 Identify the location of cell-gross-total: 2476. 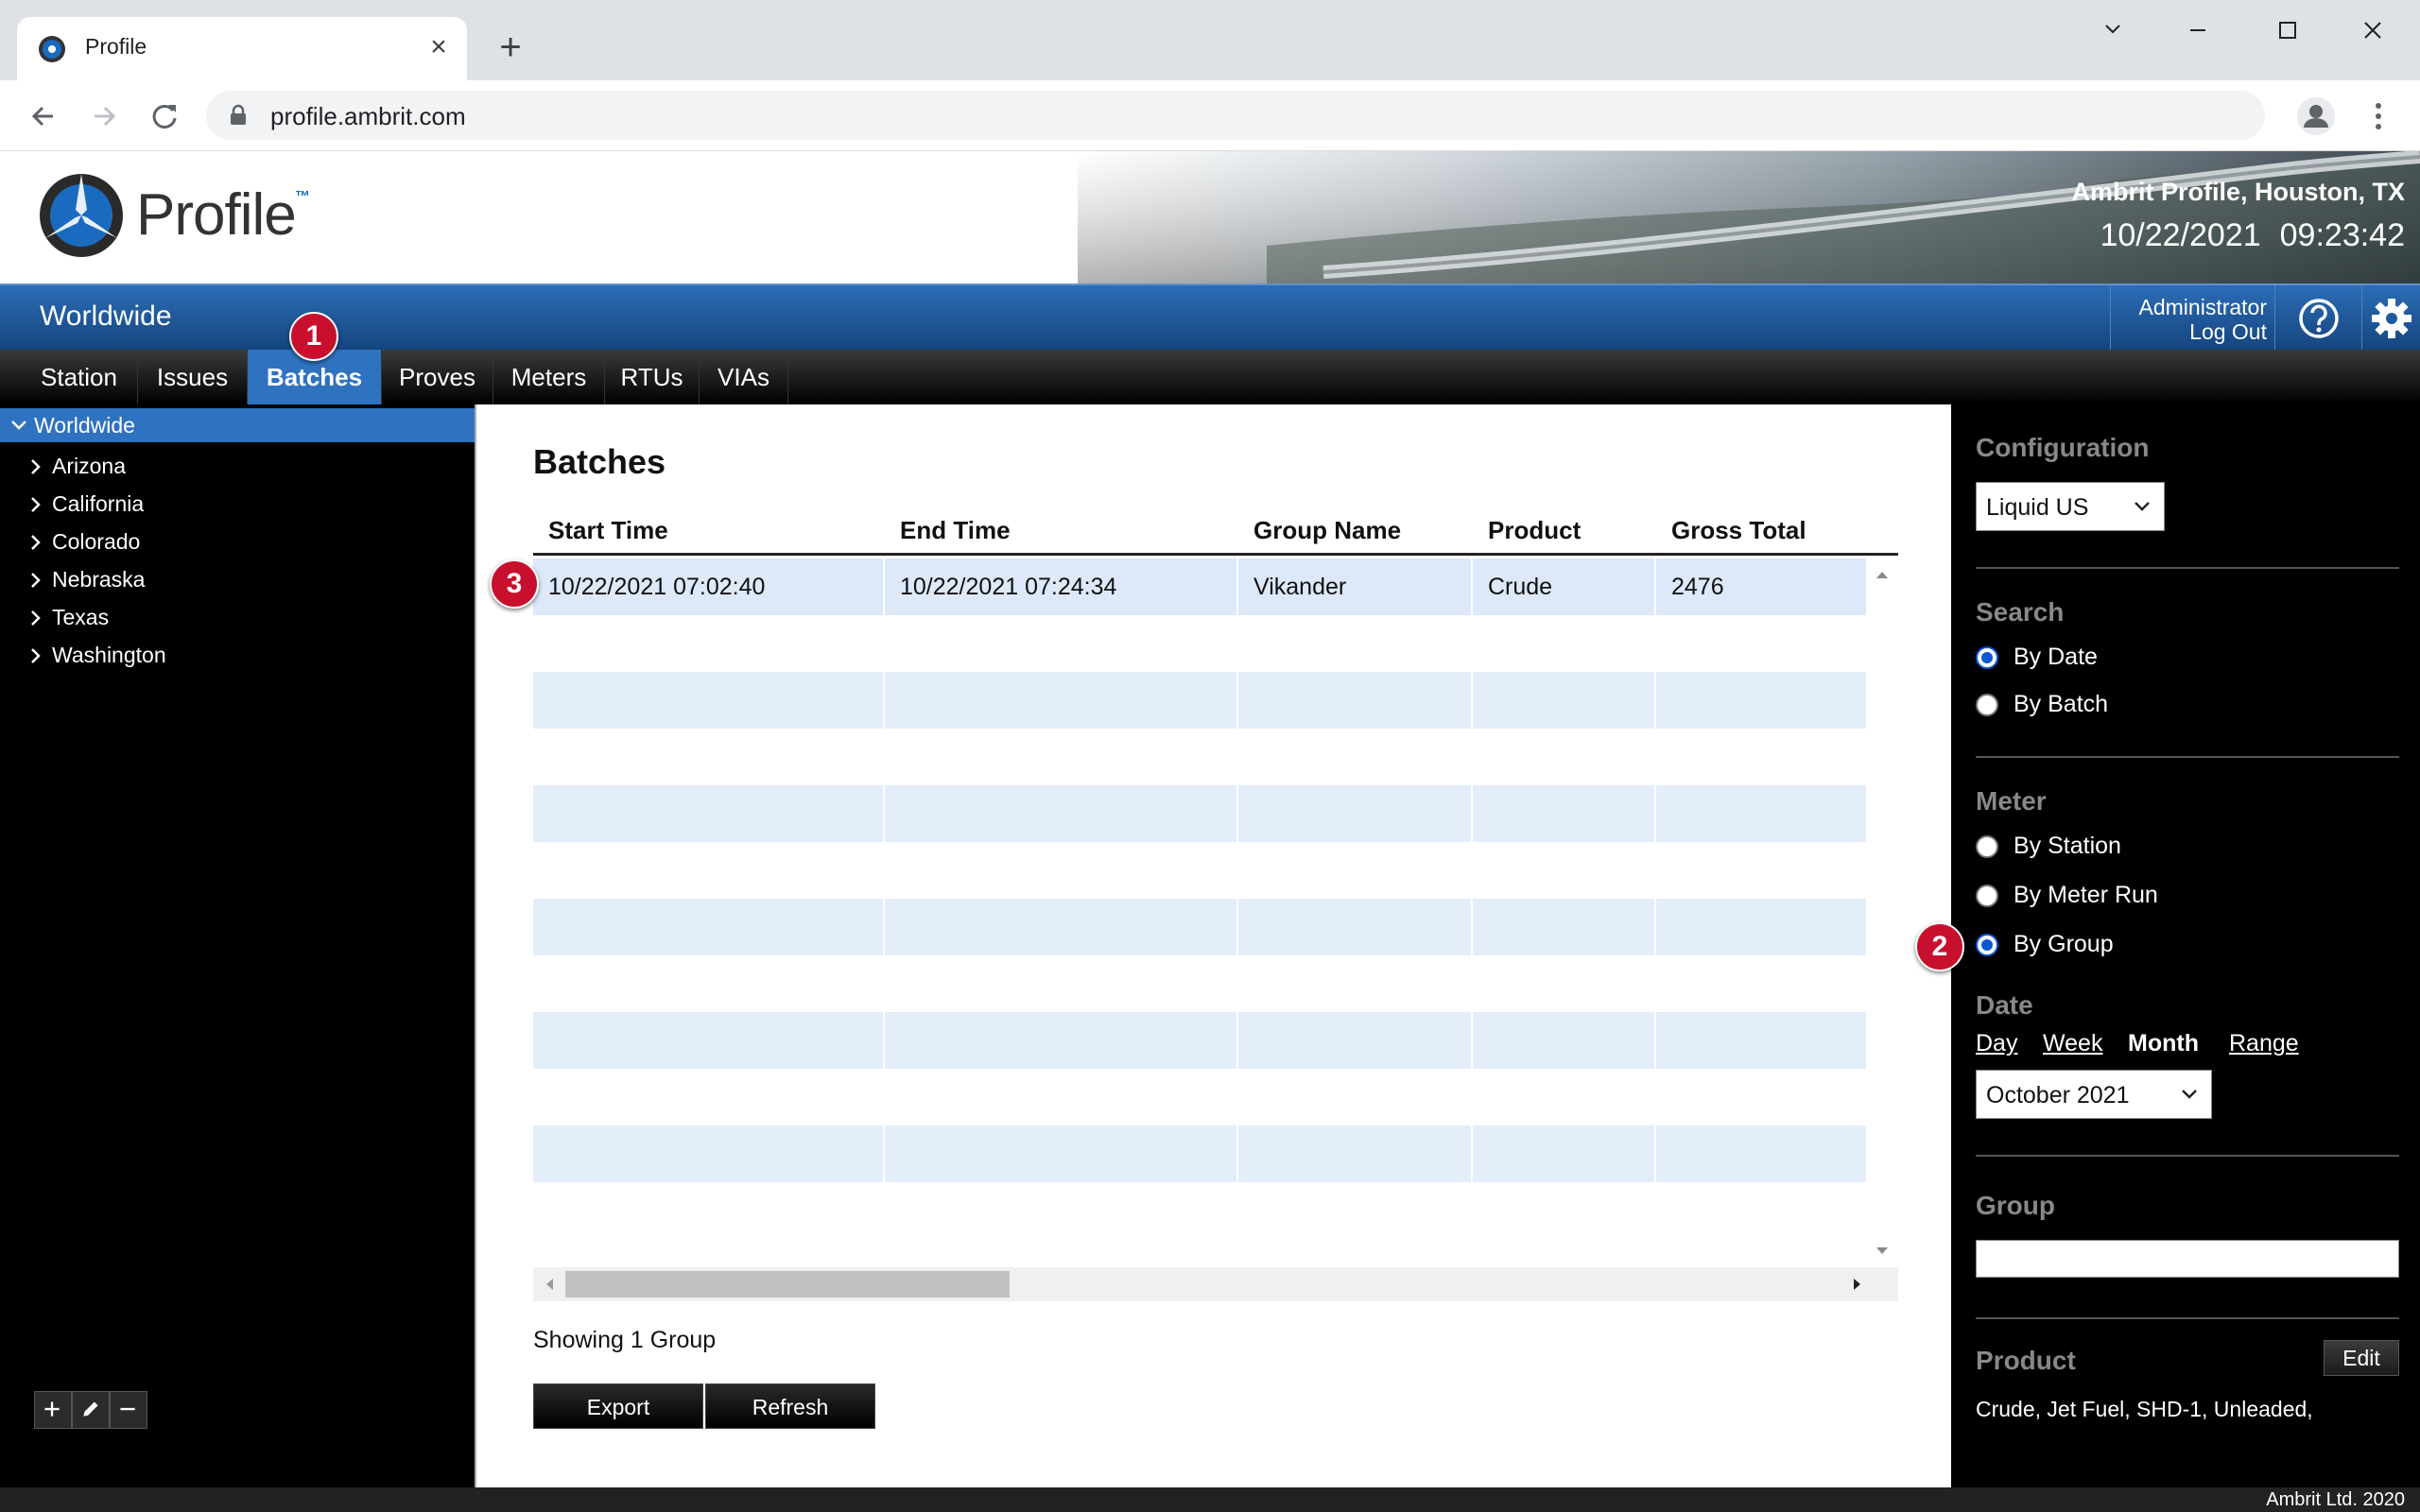
(1697, 587).